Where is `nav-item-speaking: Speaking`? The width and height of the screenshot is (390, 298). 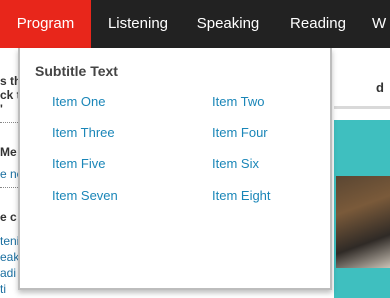
nav-item-speaking: Speaking is located at coordinates (228, 24).